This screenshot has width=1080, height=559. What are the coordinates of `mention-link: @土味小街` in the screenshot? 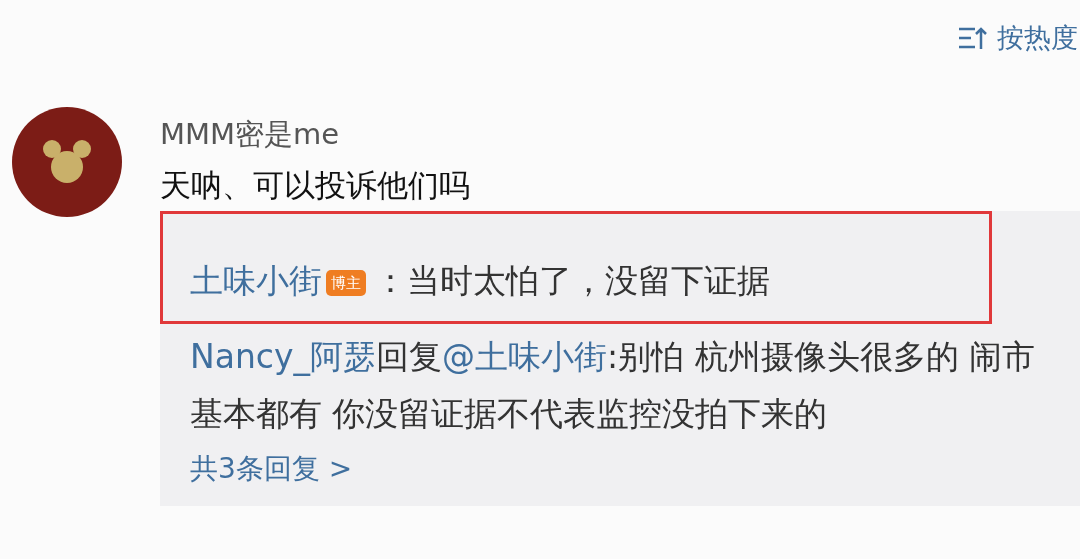 It's located at (524, 356).